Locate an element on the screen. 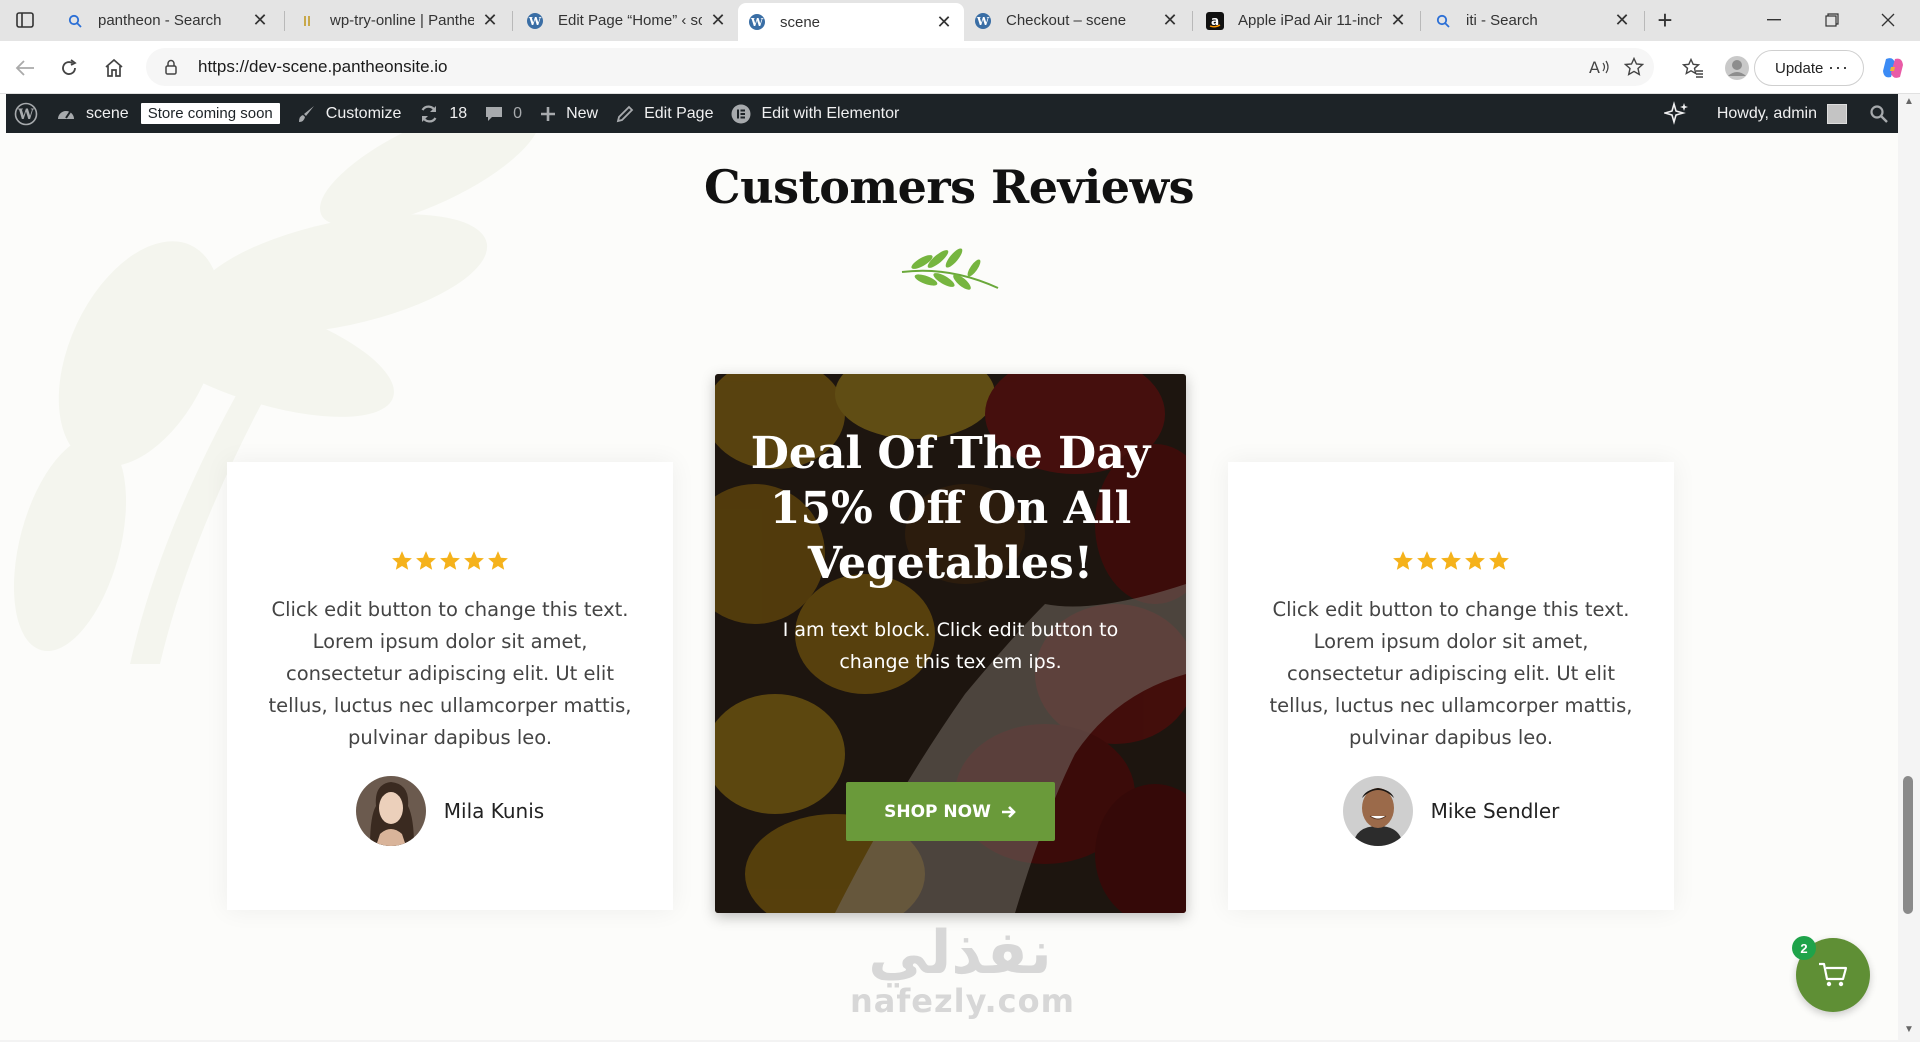 The image size is (1920, 1042). profile-avatar-icon is located at coordinates (1737, 68).